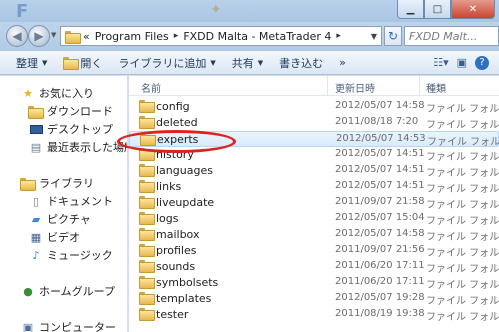 This screenshot has width=499, height=332. What do you see at coordinates (393, 36) in the screenshot?
I see `refresh-button: ↻` at bounding box center [393, 36].